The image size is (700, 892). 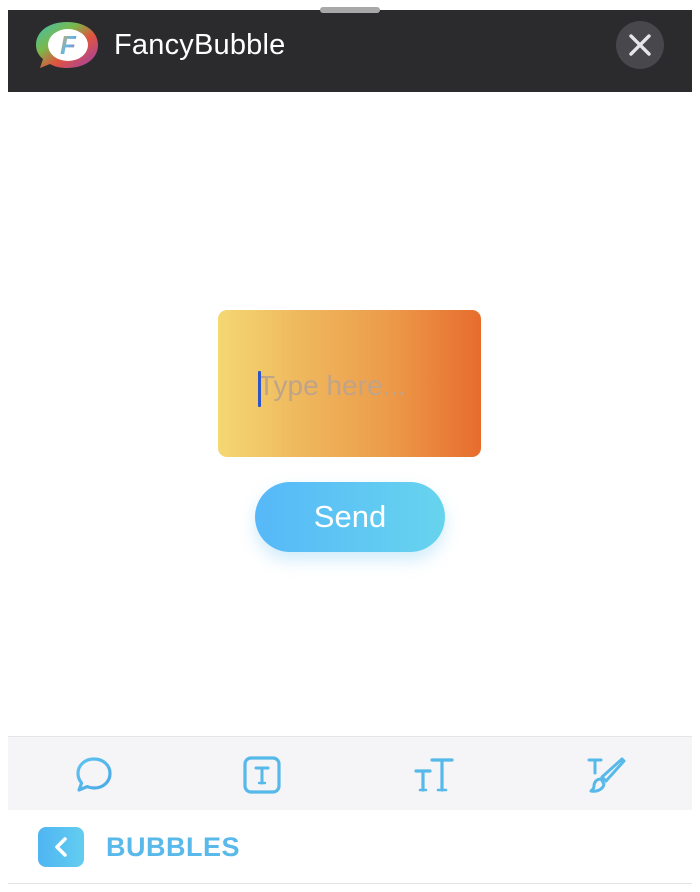 What do you see at coordinates (350, 10) in the screenshot?
I see `sheet-grabber-handle` at bounding box center [350, 10].